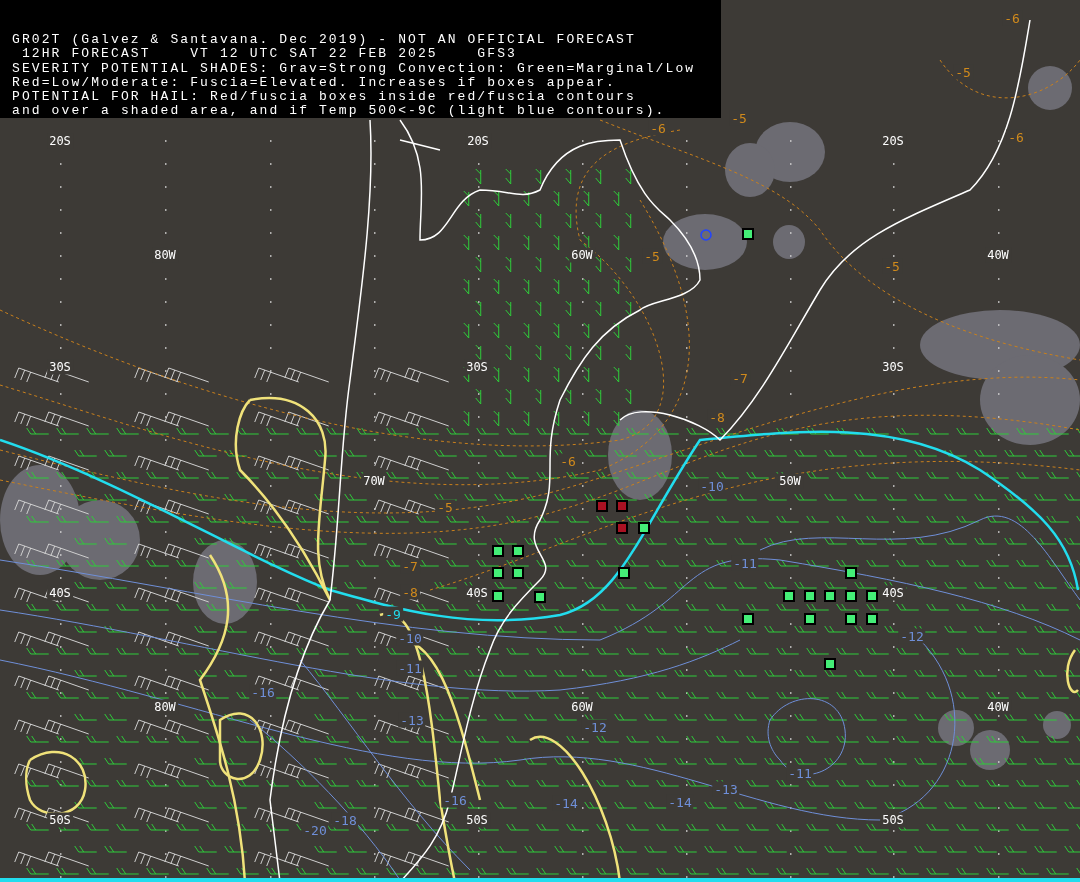 The image size is (1080, 882). I want to click on ring-marker-icon, so click(706, 235).